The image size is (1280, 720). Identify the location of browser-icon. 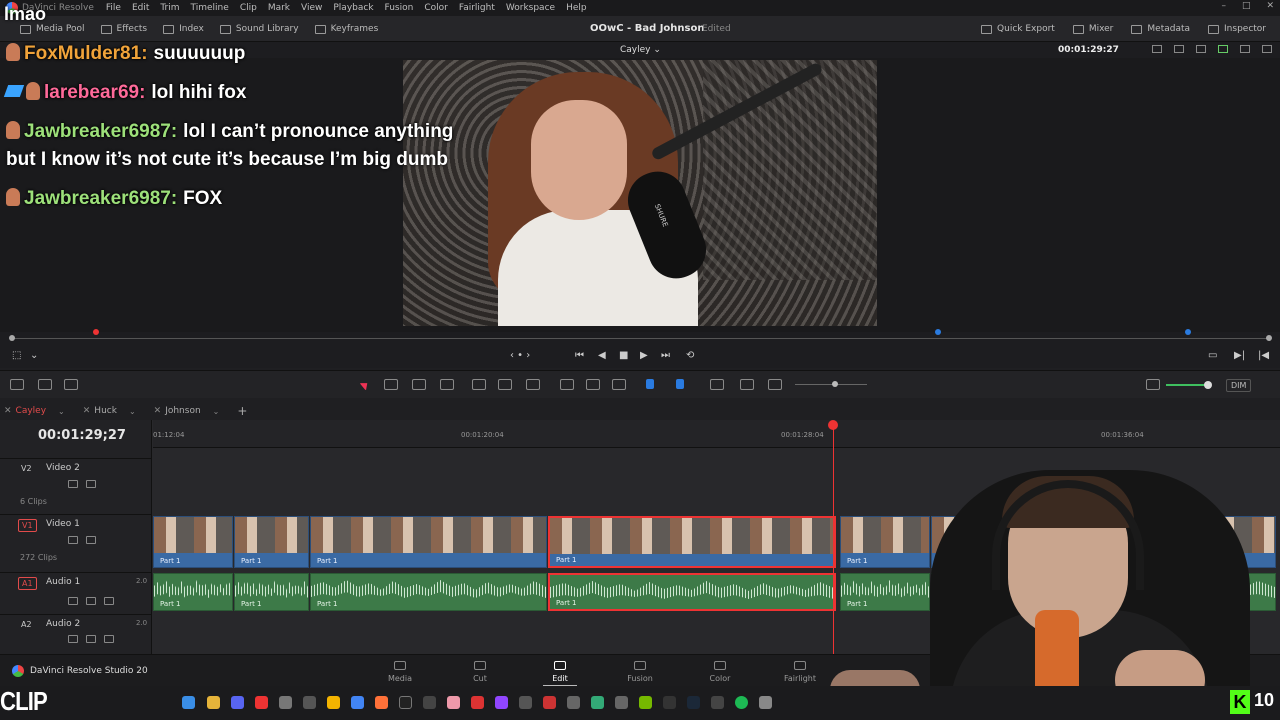
(357, 702).